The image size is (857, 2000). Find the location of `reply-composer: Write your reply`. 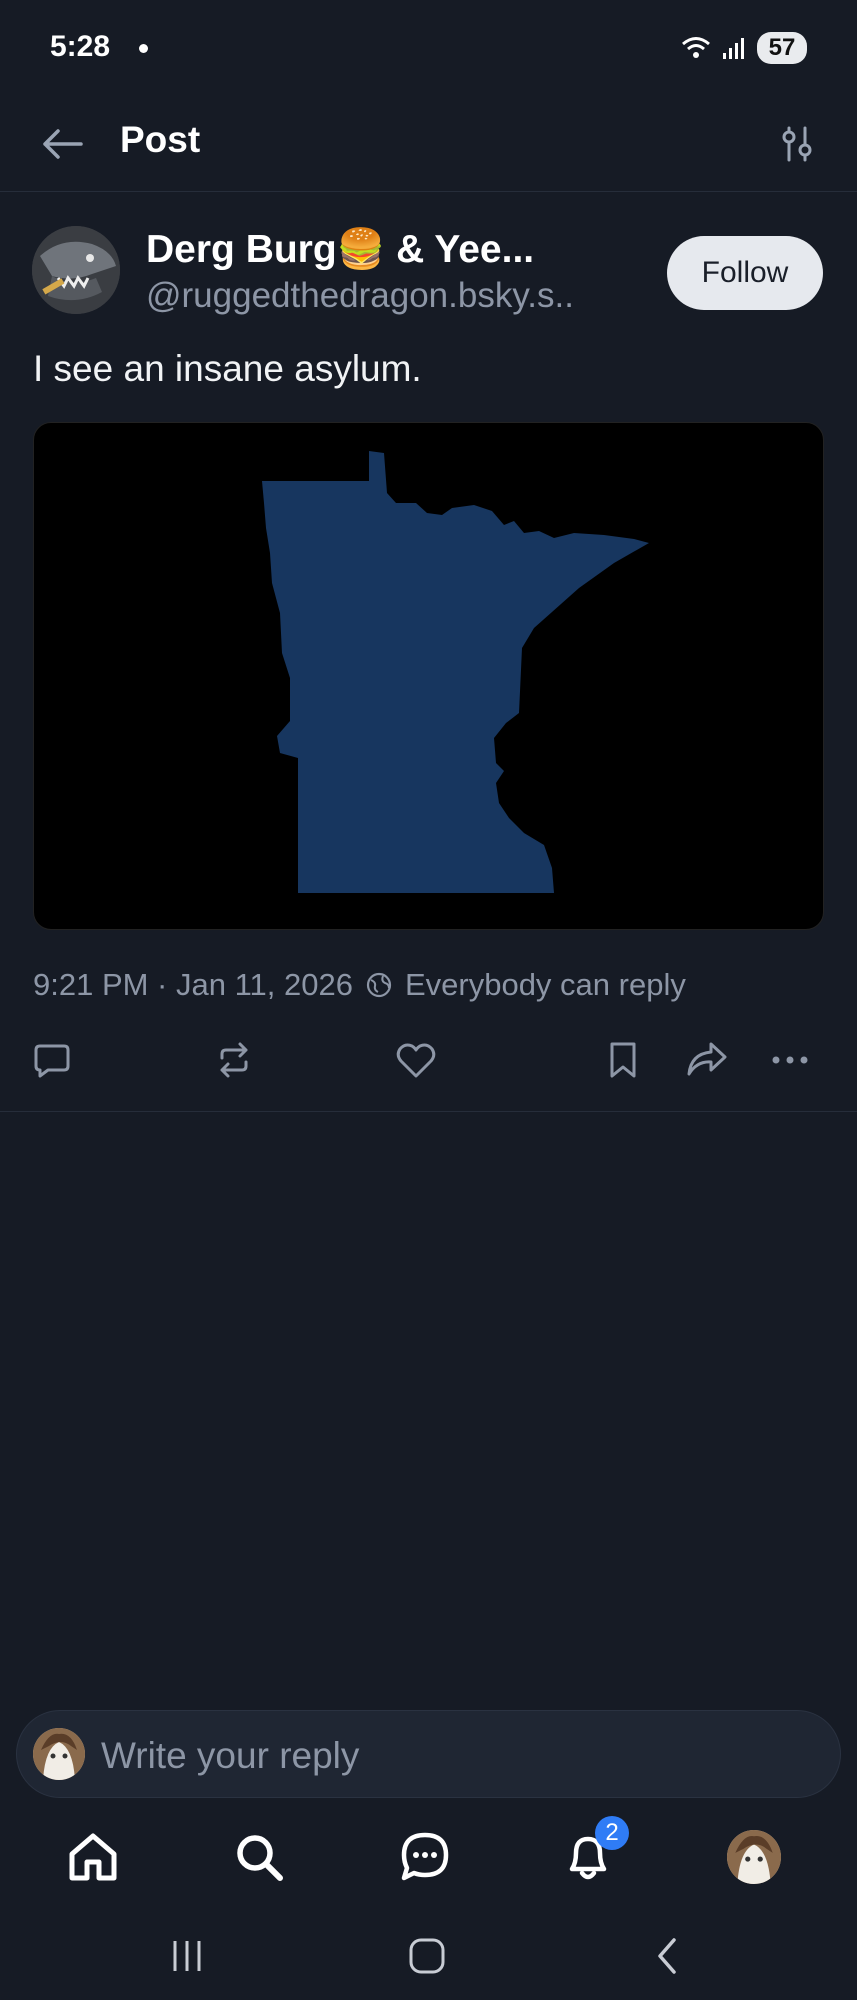

reply-composer: Write your reply is located at coordinates (428, 1754).